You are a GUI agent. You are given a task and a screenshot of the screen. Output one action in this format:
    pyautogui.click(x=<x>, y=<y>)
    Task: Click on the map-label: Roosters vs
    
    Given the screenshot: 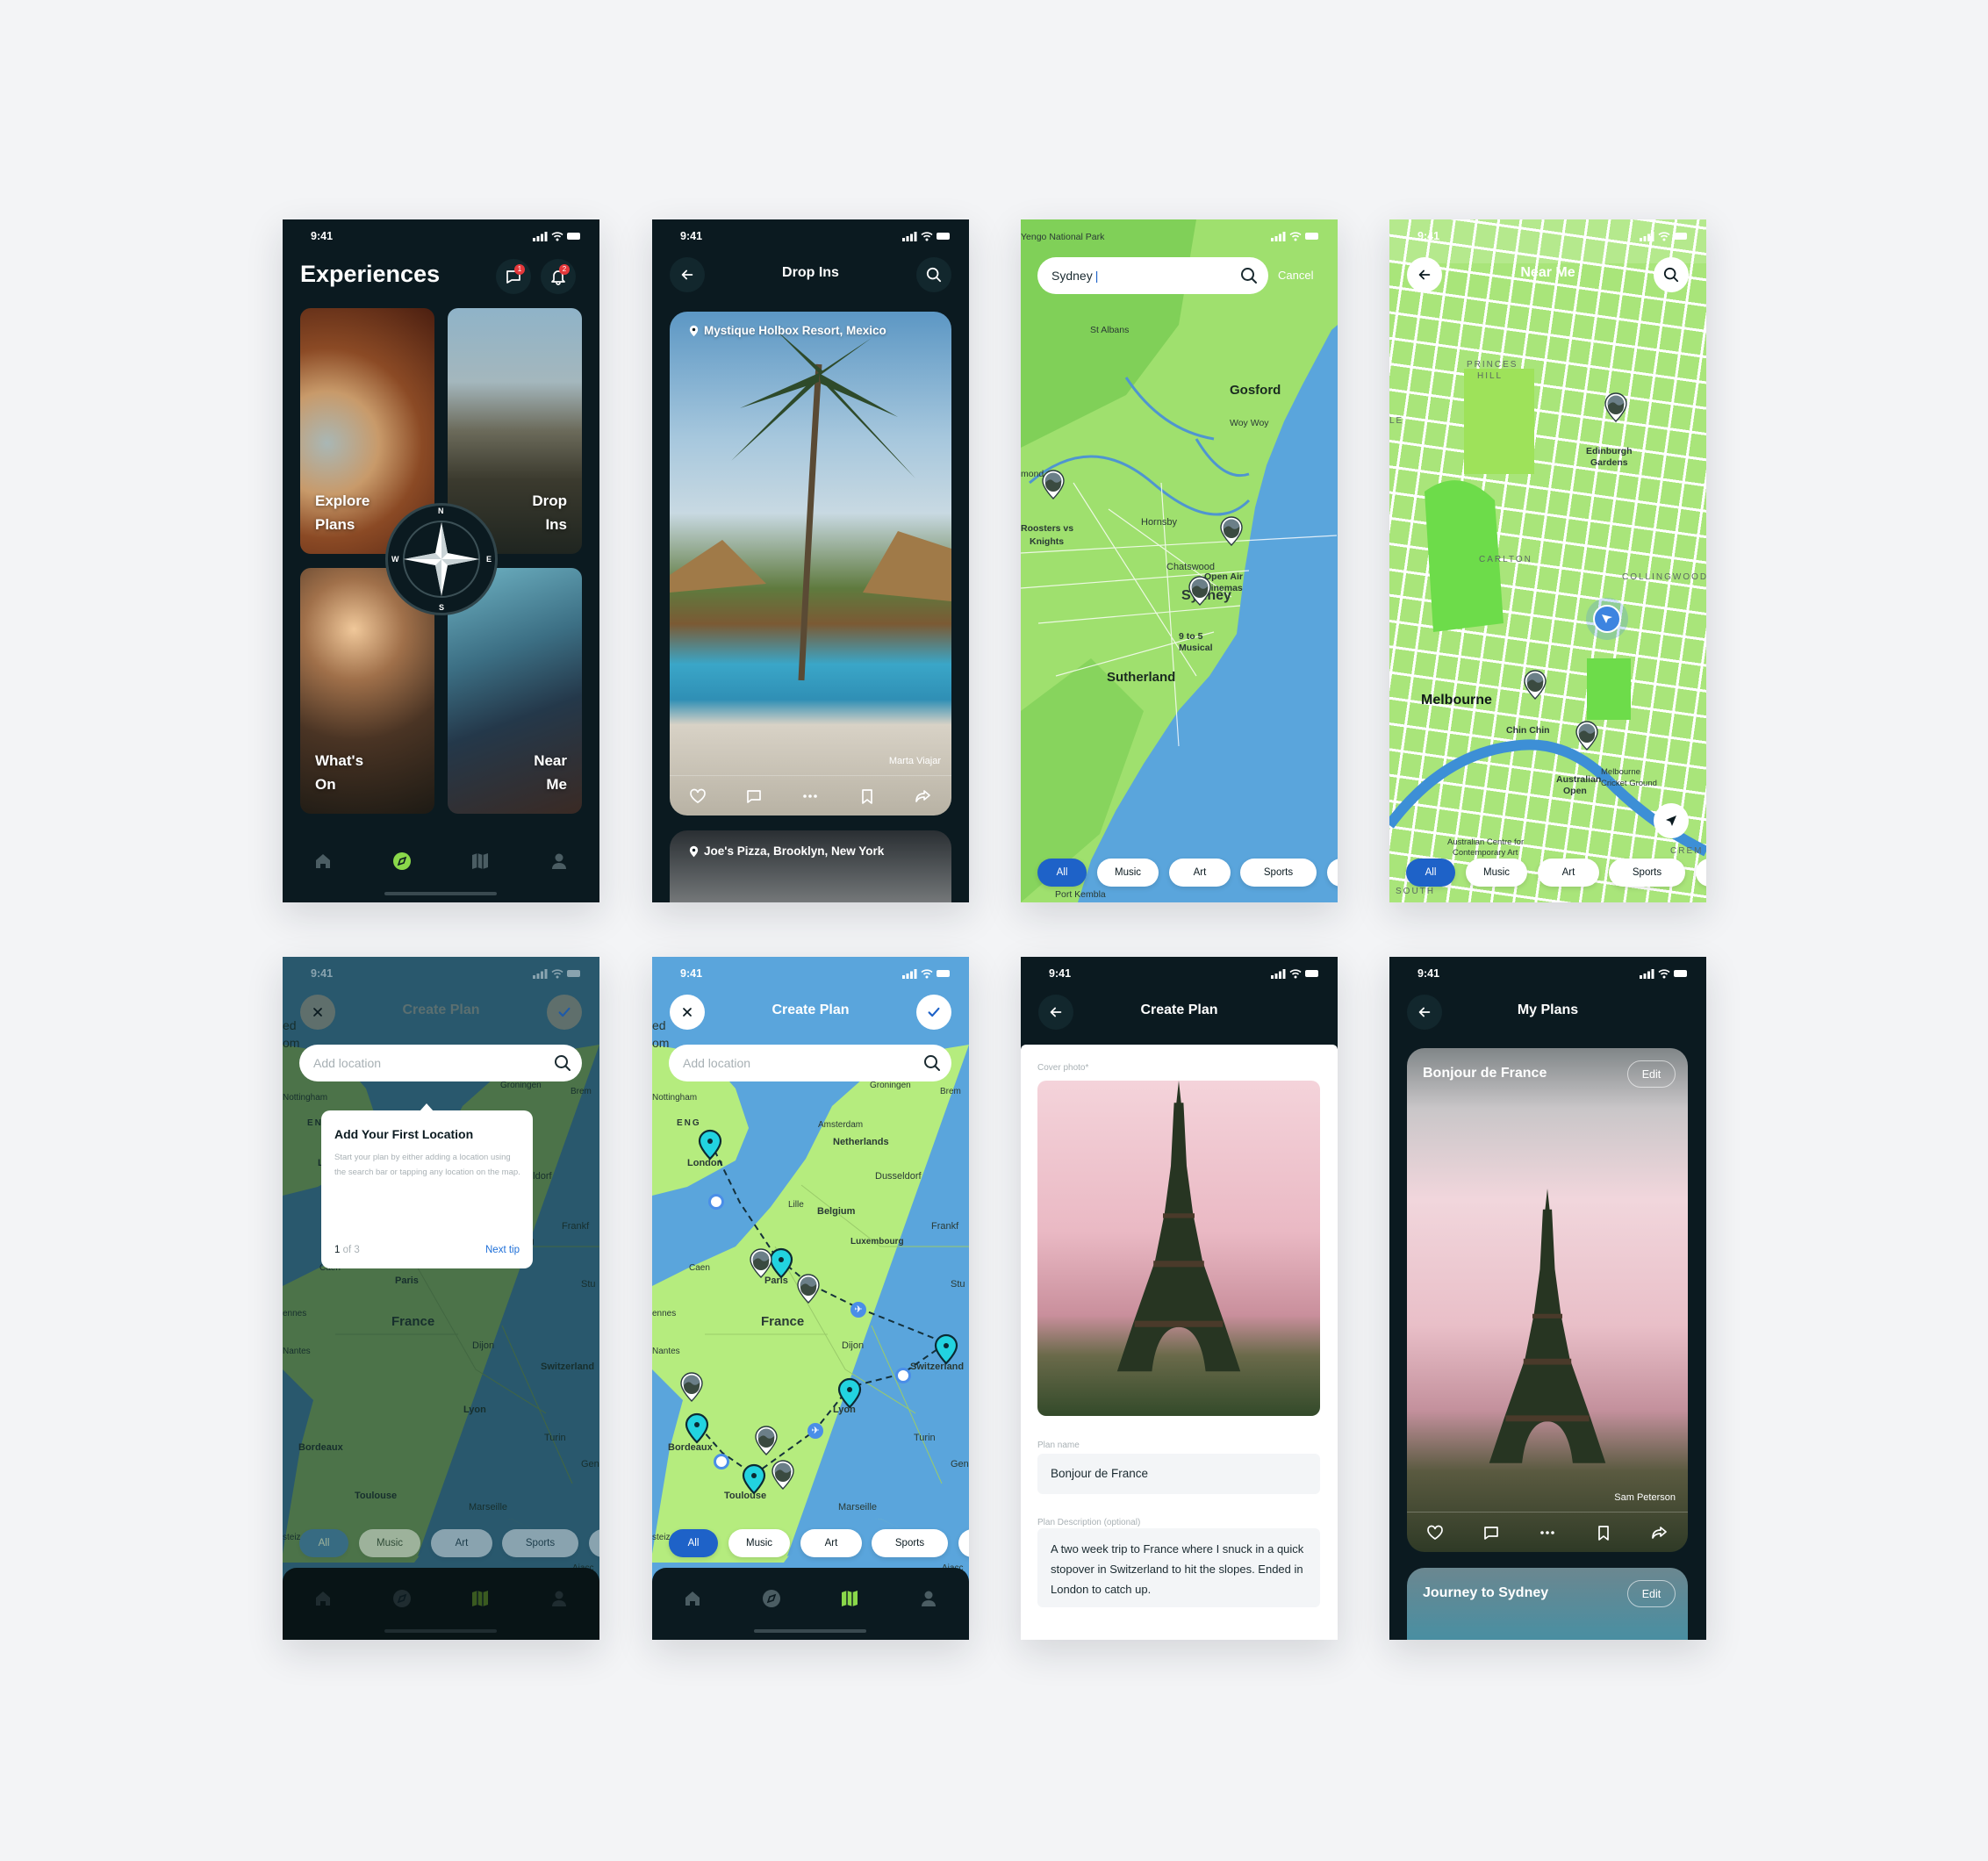 What is the action you would take?
    pyautogui.click(x=1047, y=528)
    